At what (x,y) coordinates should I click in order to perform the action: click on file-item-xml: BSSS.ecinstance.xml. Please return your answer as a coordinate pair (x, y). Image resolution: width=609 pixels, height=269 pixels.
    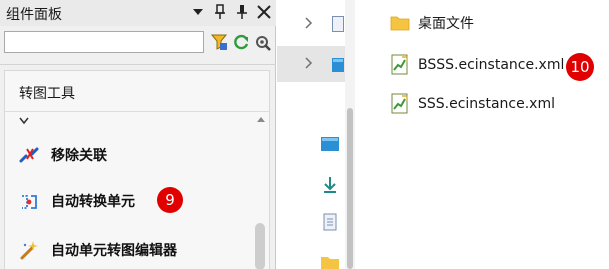
    Looking at the image, I should click on (477, 65).